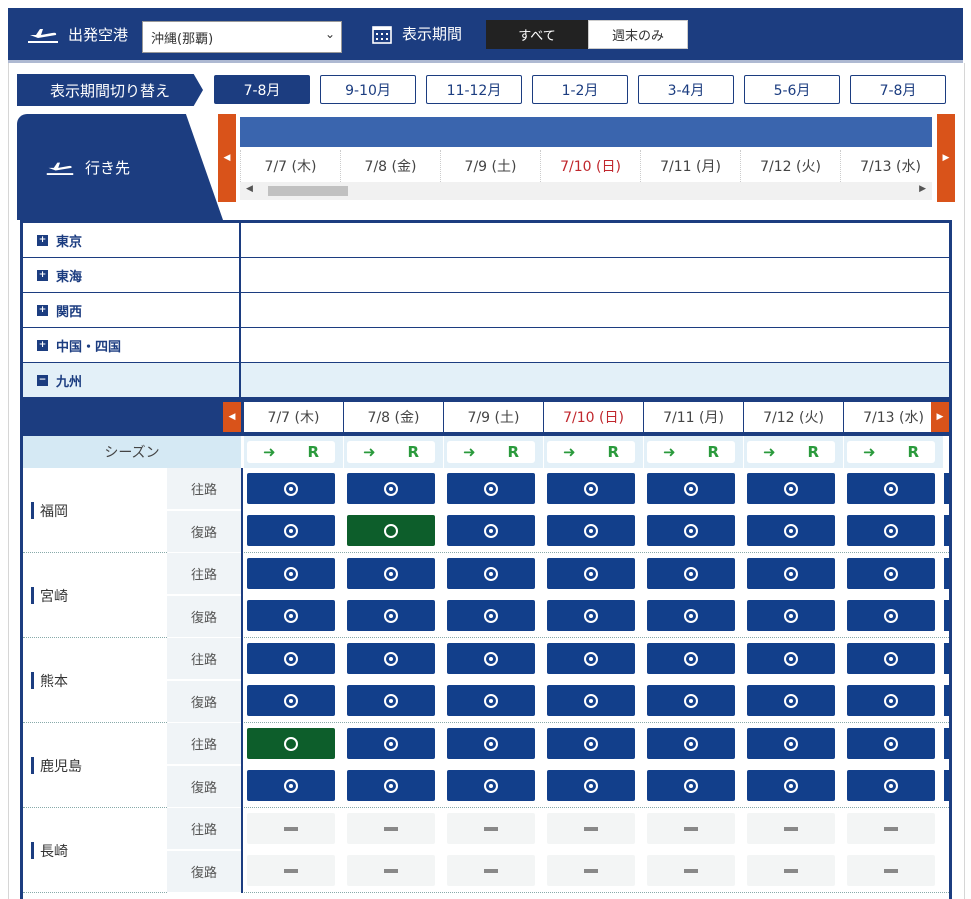  Describe the element at coordinates (242, 680) in the screenshot. I see `column-divider` at that location.